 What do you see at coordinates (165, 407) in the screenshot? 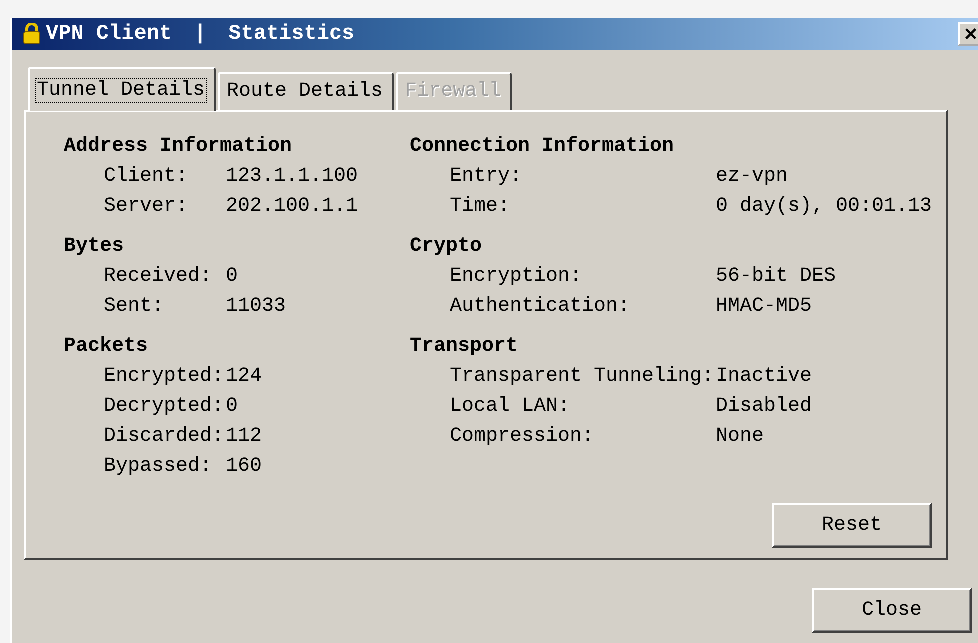
I see `field-label: Decrypted:` at bounding box center [165, 407].